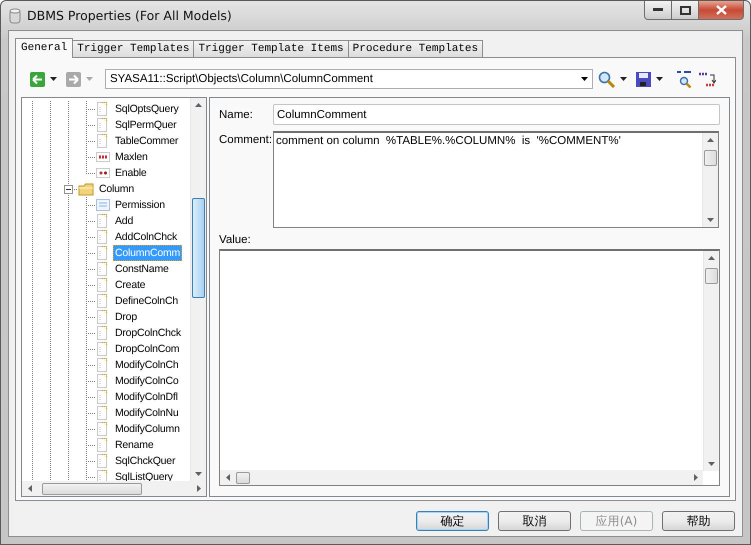  What do you see at coordinates (116, 189) in the screenshot?
I see `tree-item: Column` at bounding box center [116, 189].